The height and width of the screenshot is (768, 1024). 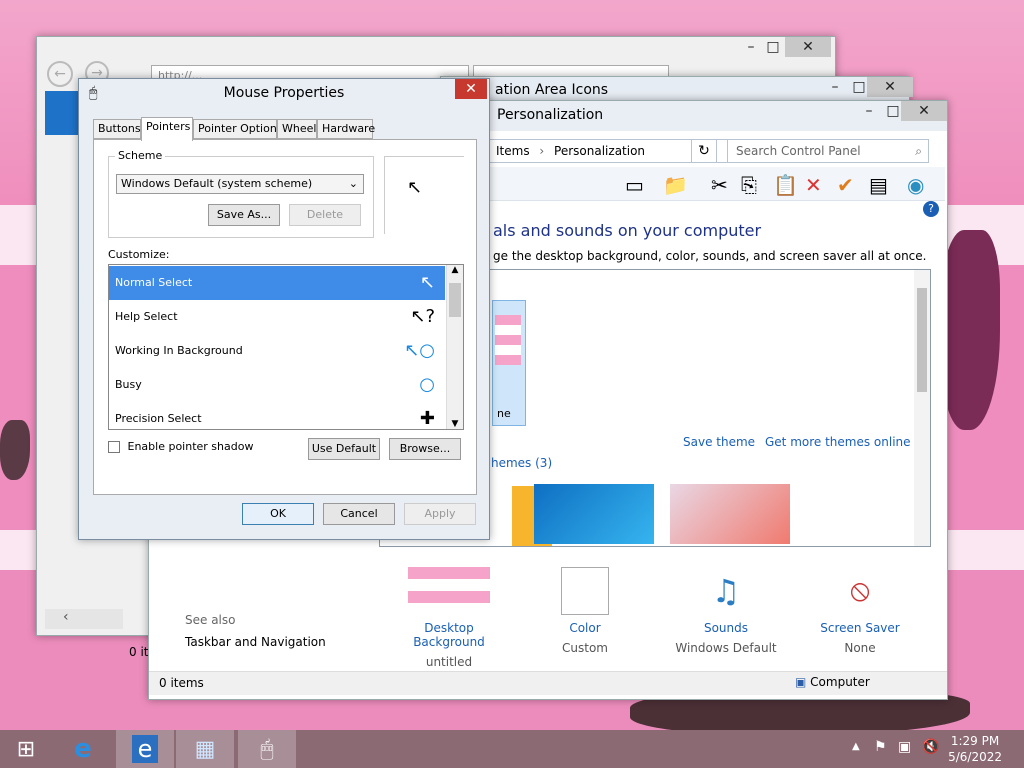 What do you see at coordinates (255, 642) in the screenshot?
I see `taskbar-navigation-link: Taskbar and Navigation` at bounding box center [255, 642].